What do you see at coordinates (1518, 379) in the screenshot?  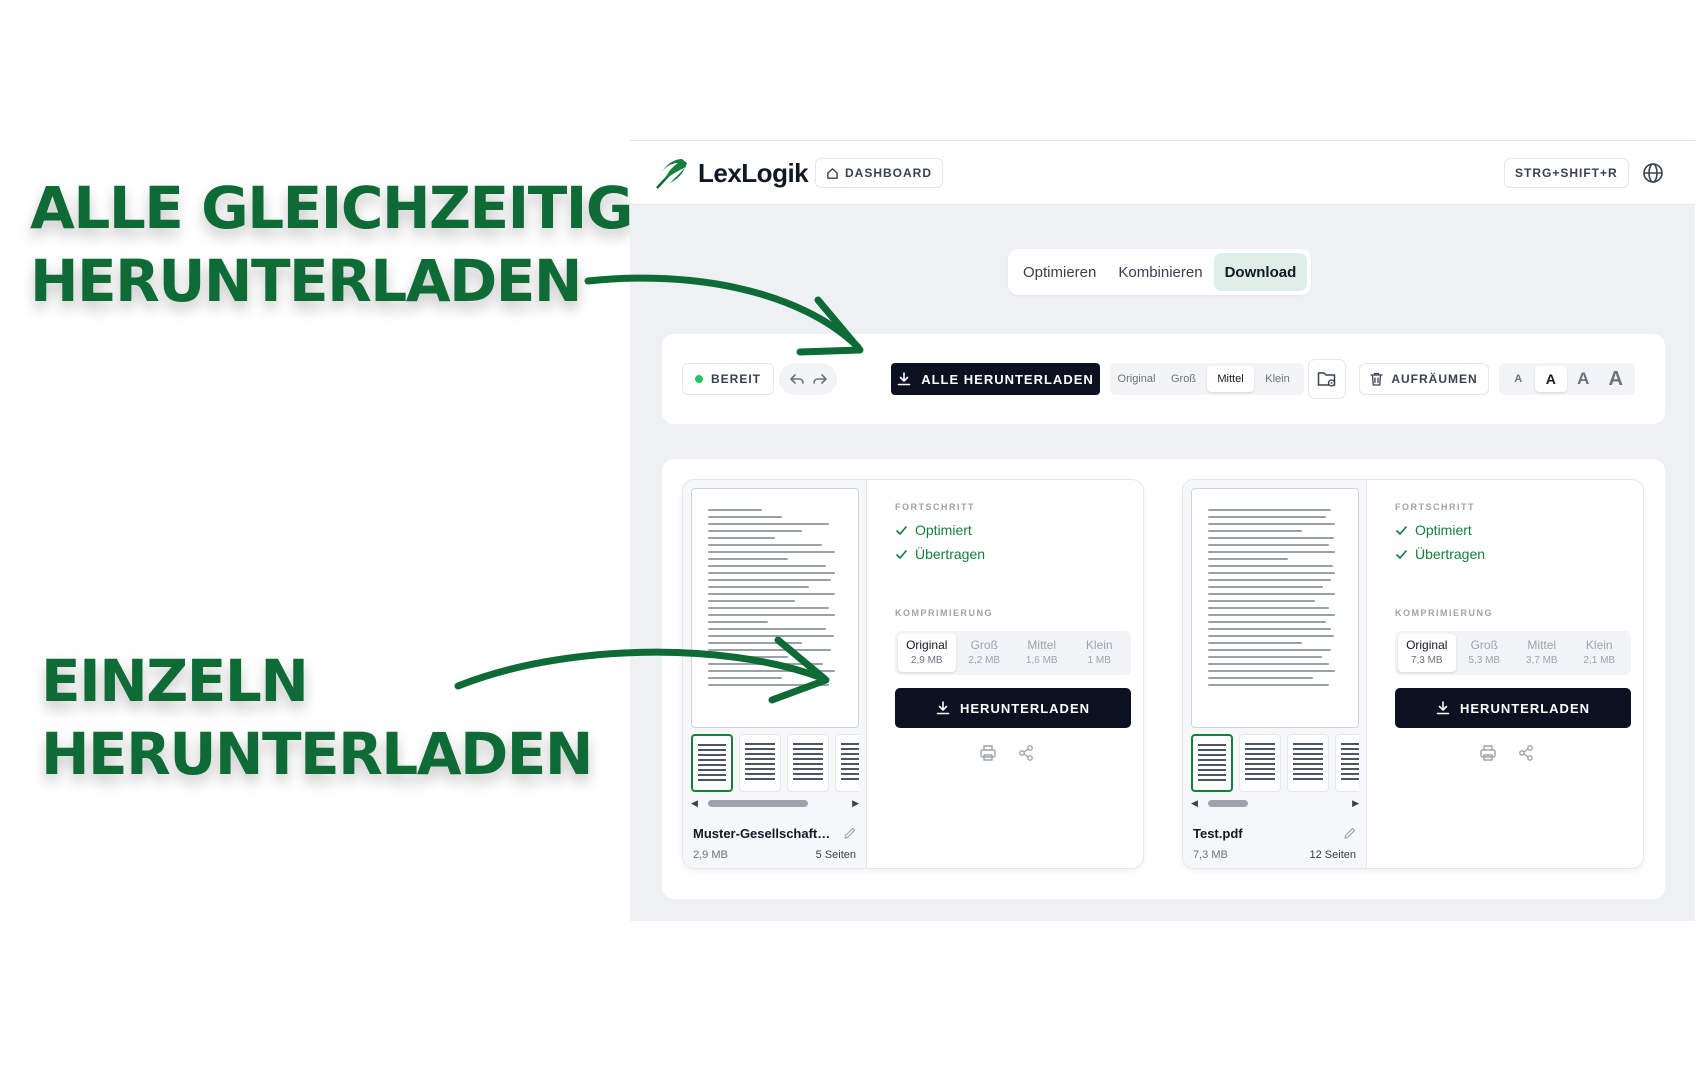 I see `font-size-small: A` at bounding box center [1518, 379].